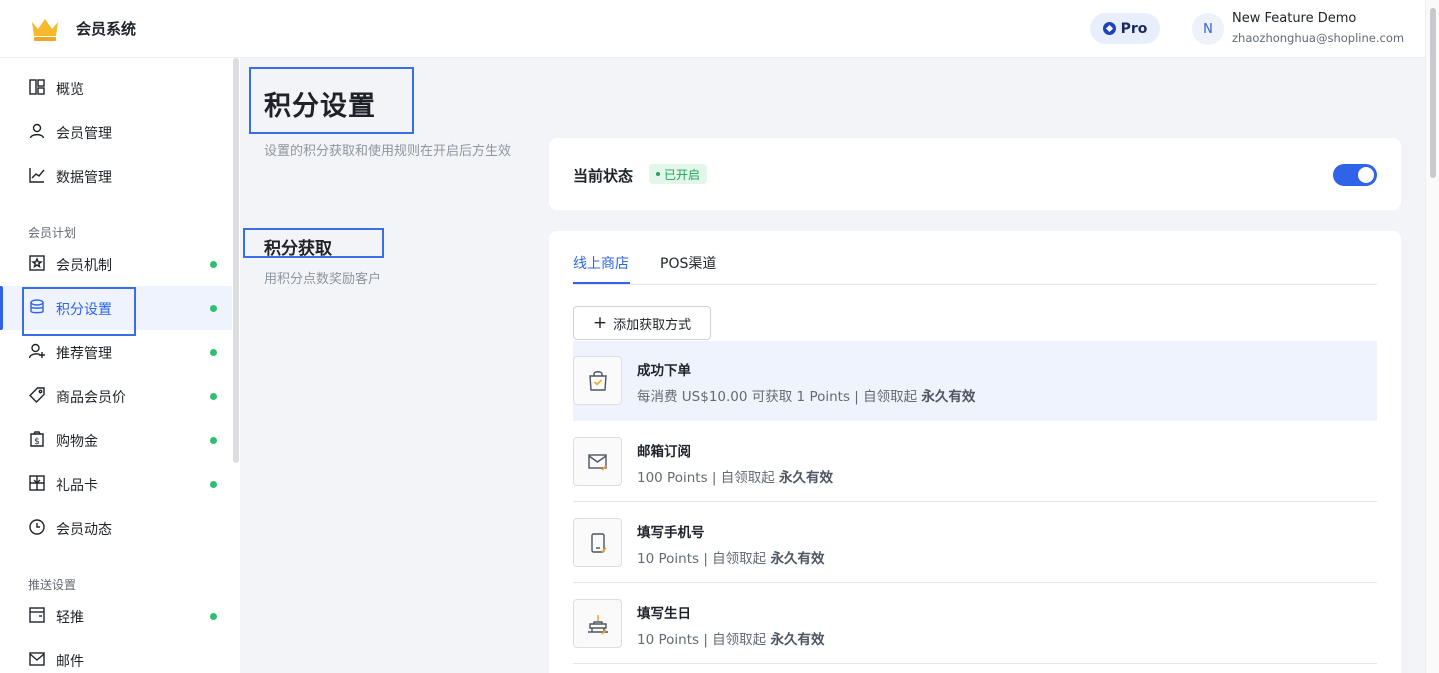 The width and height of the screenshot is (1439, 673). I want to click on sidebar-item-label: 轻推, so click(70, 618).